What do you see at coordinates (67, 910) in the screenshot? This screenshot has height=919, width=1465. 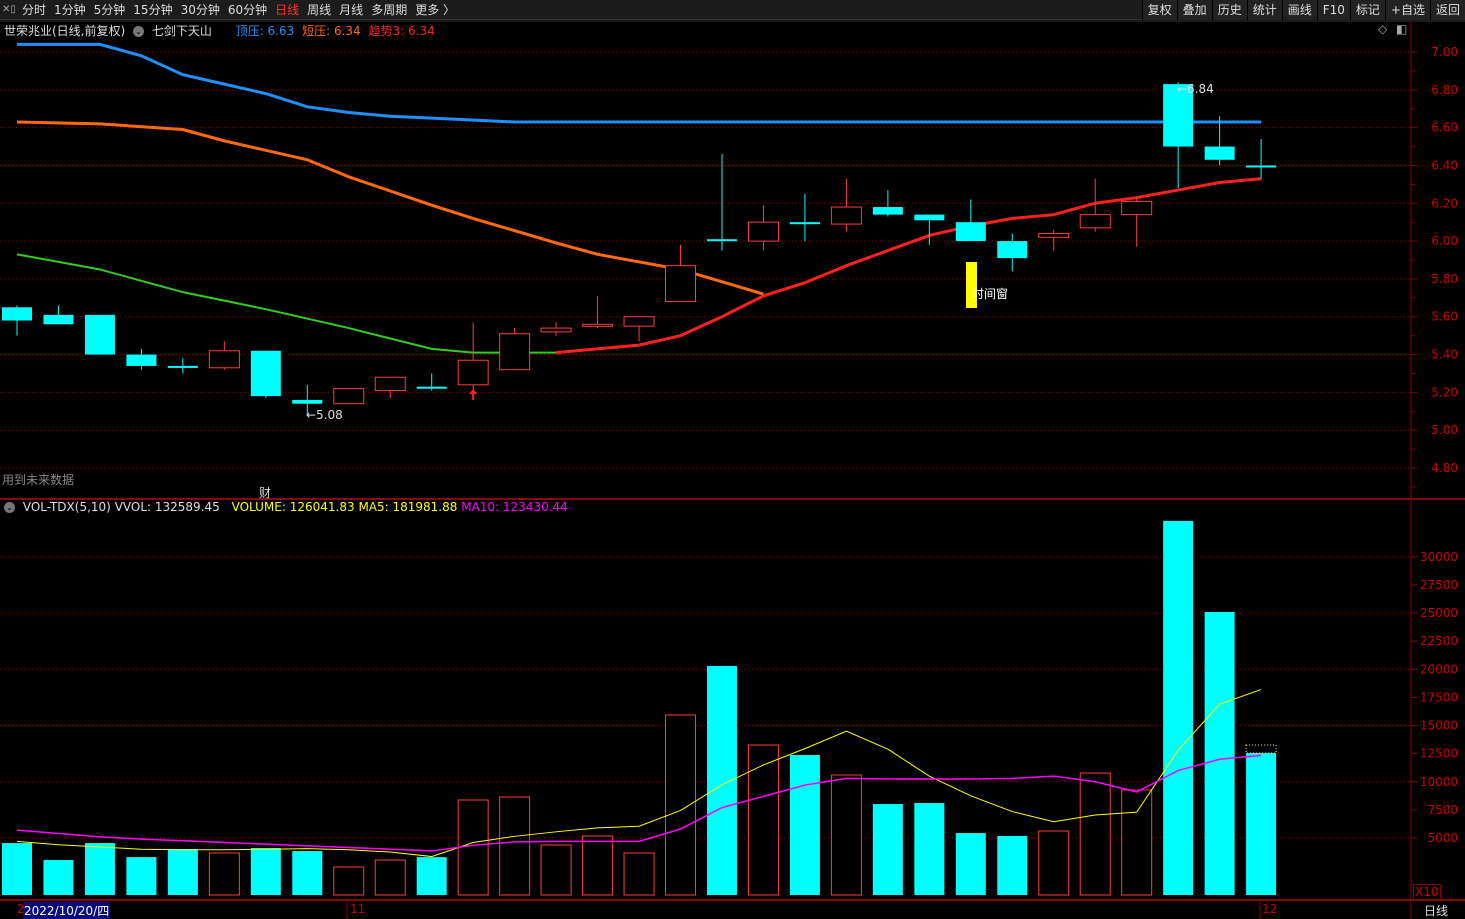 I see `cursor-date-label: 2022/10/20/四` at bounding box center [67, 910].